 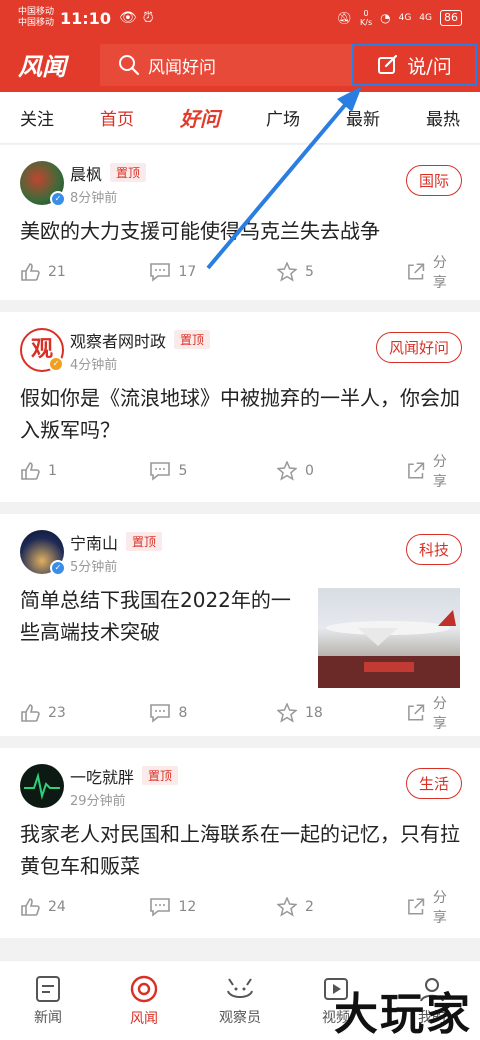 What do you see at coordinates (443, 117) in the screenshot?
I see `tab-hottest: 最热` at bounding box center [443, 117].